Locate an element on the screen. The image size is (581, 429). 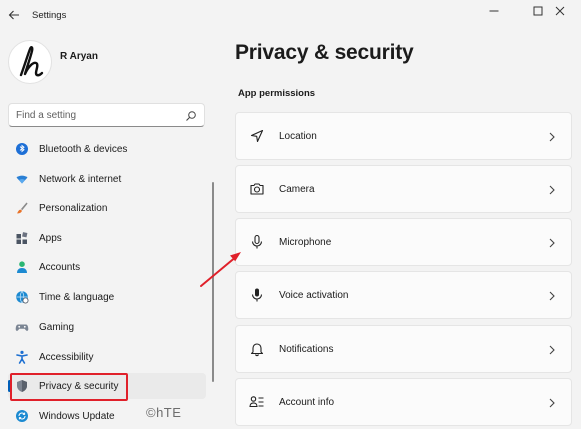
card-label: Account info is located at coordinates (307, 402).